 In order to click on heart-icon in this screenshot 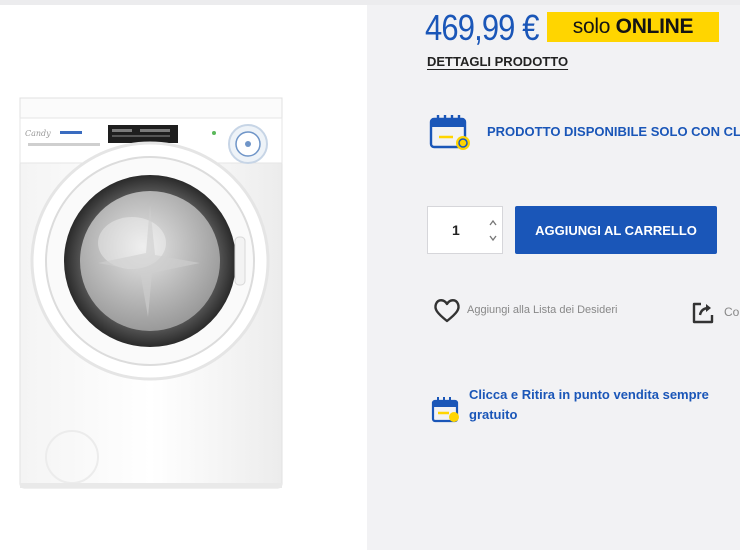, I will do `click(447, 311)`.